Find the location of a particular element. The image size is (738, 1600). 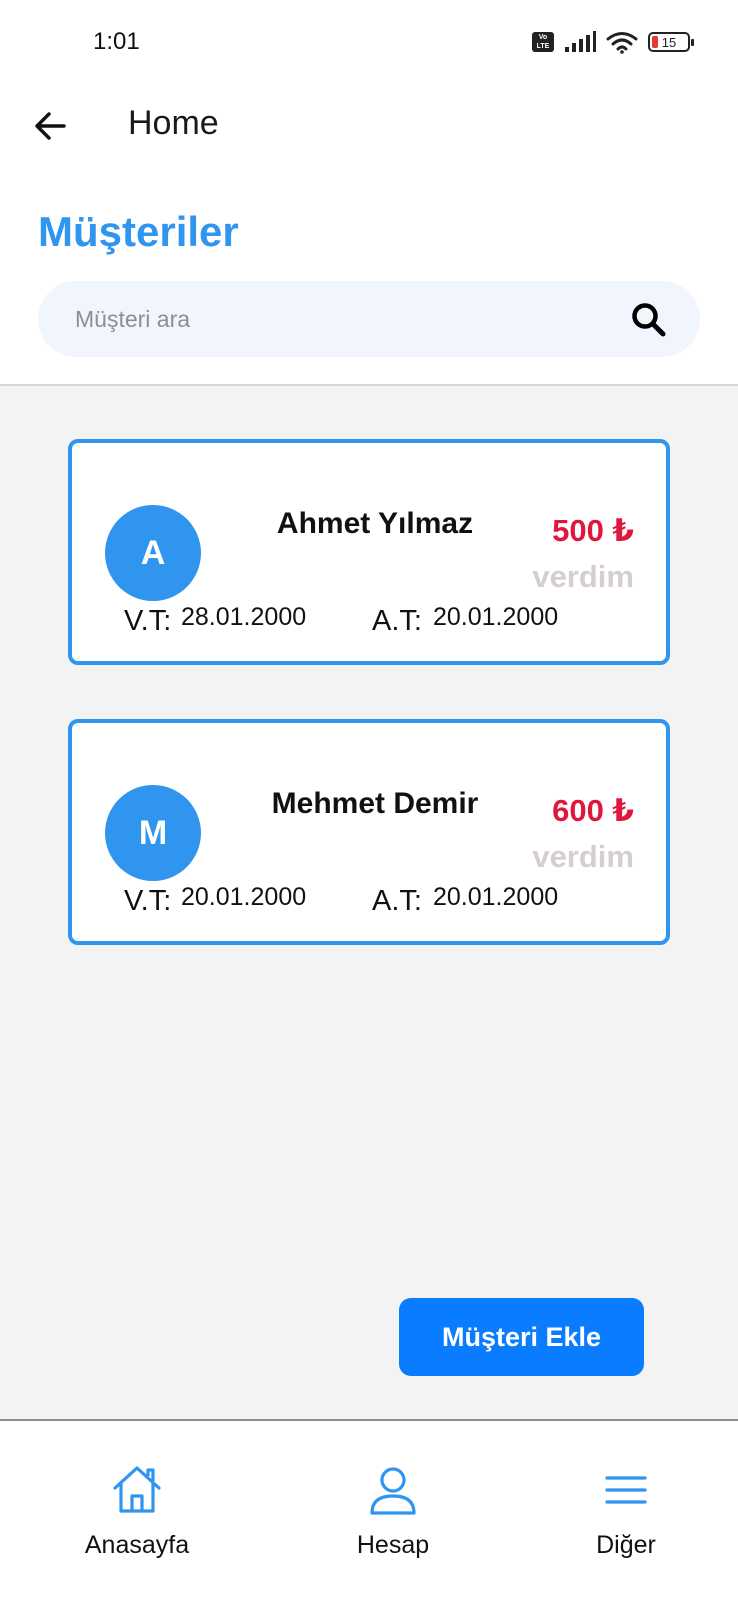

customers-header: Müşteriler is located at coordinates (369, 280).